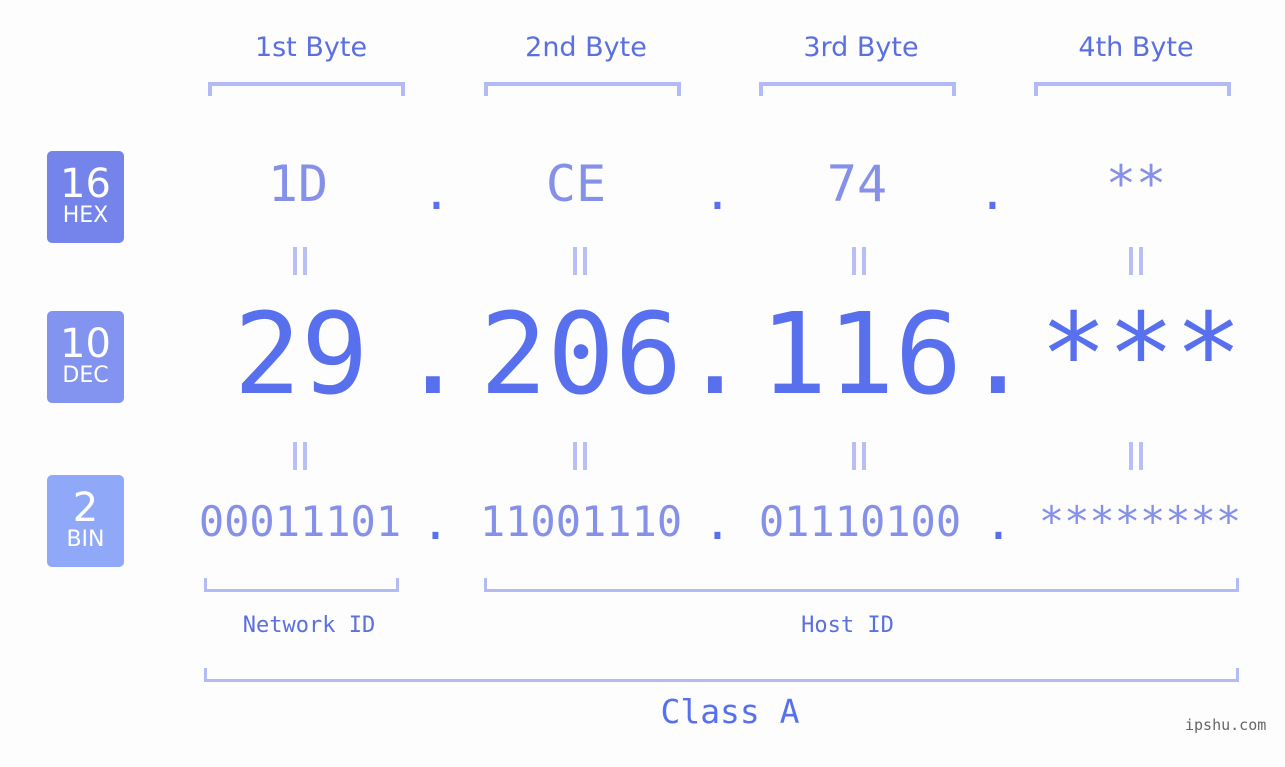 The image size is (1285, 767). What do you see at coordinates (860, 521) in the screenshot?
I see `bin-byte-3: 01110100` at bounding box center [860, 521].